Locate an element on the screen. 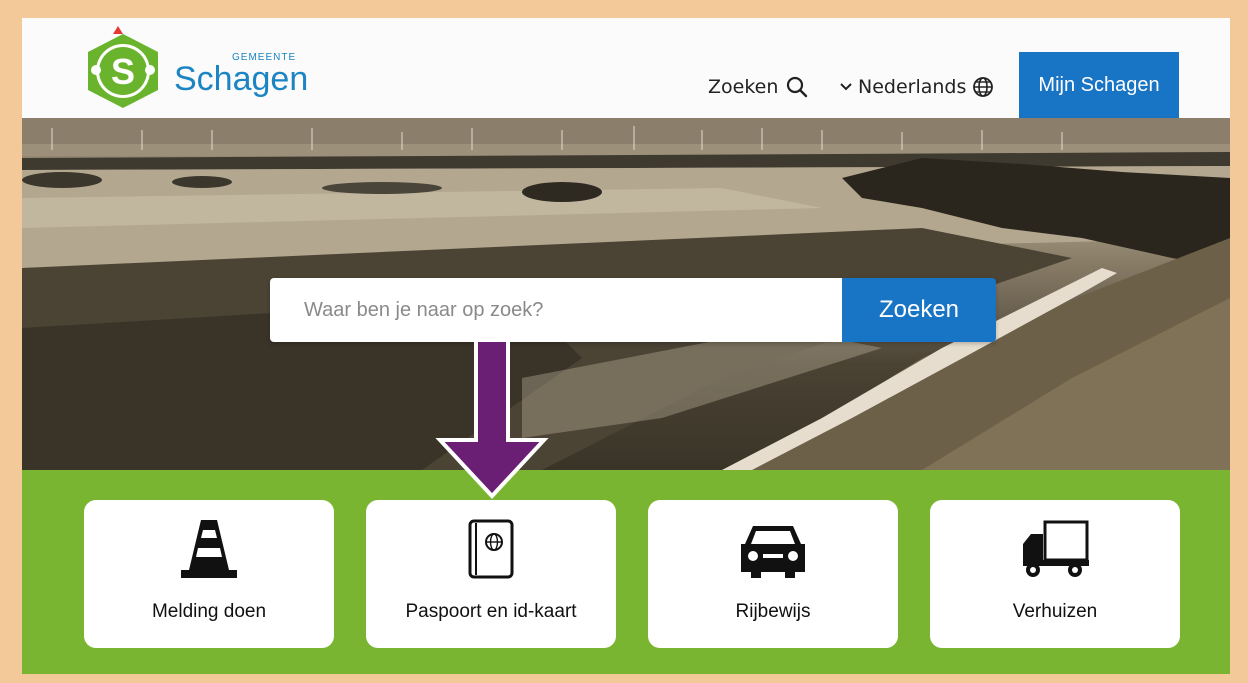 The width and height of the screenshot is (1248, 683). hero-search-bar: Zoeken is located at coordinates (633, 310).